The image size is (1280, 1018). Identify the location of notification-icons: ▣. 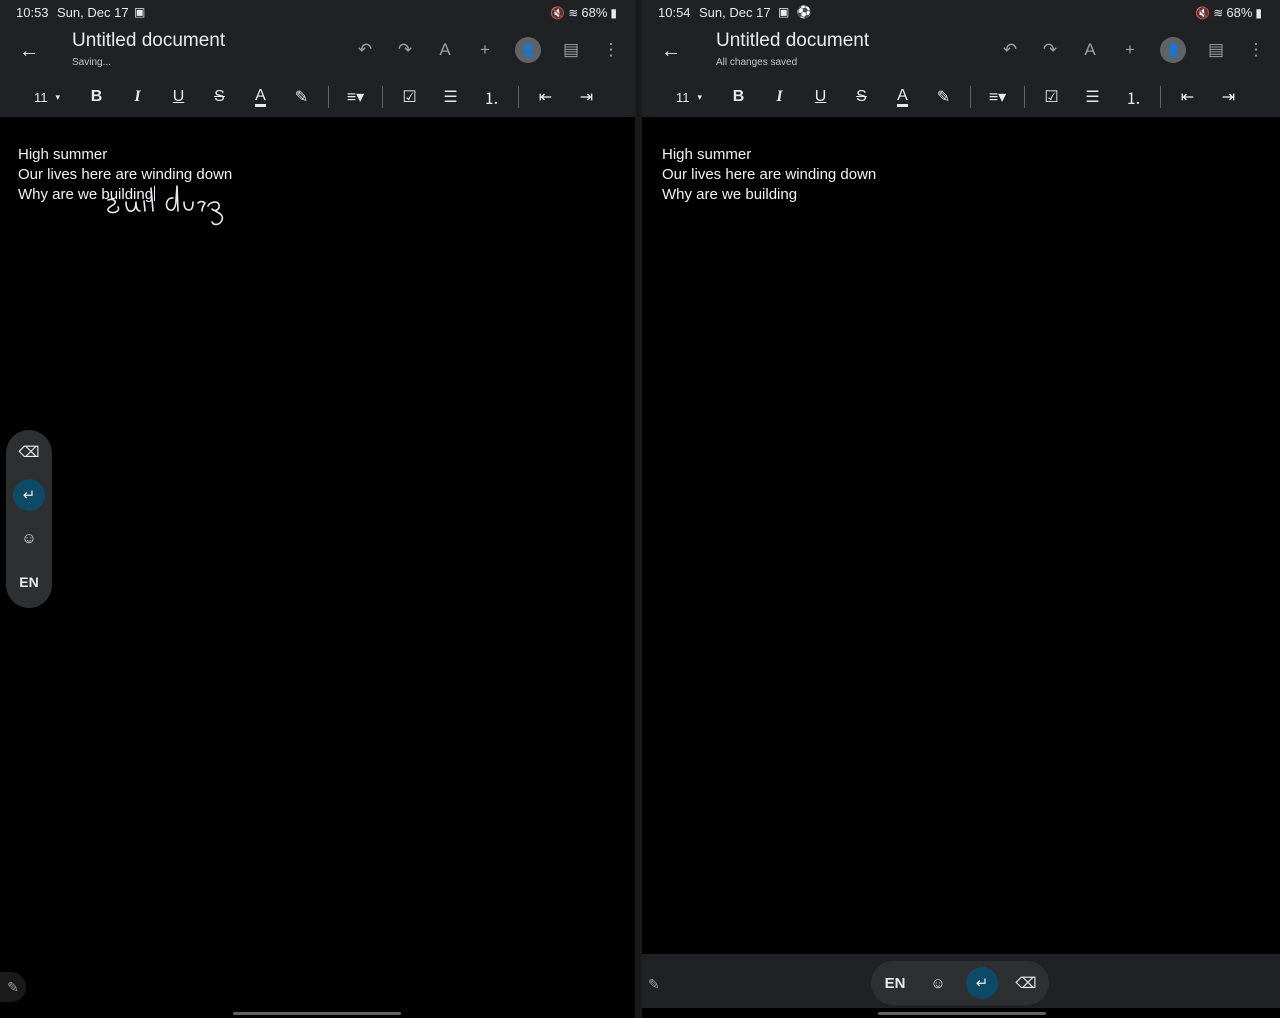
(141, 12).